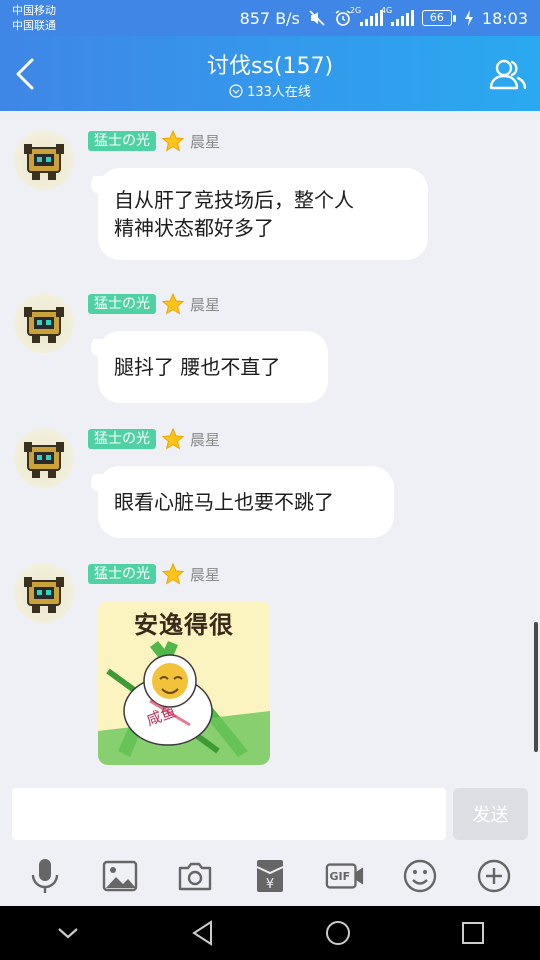  I want to click on gif-label: GIF, so click(340, 876).